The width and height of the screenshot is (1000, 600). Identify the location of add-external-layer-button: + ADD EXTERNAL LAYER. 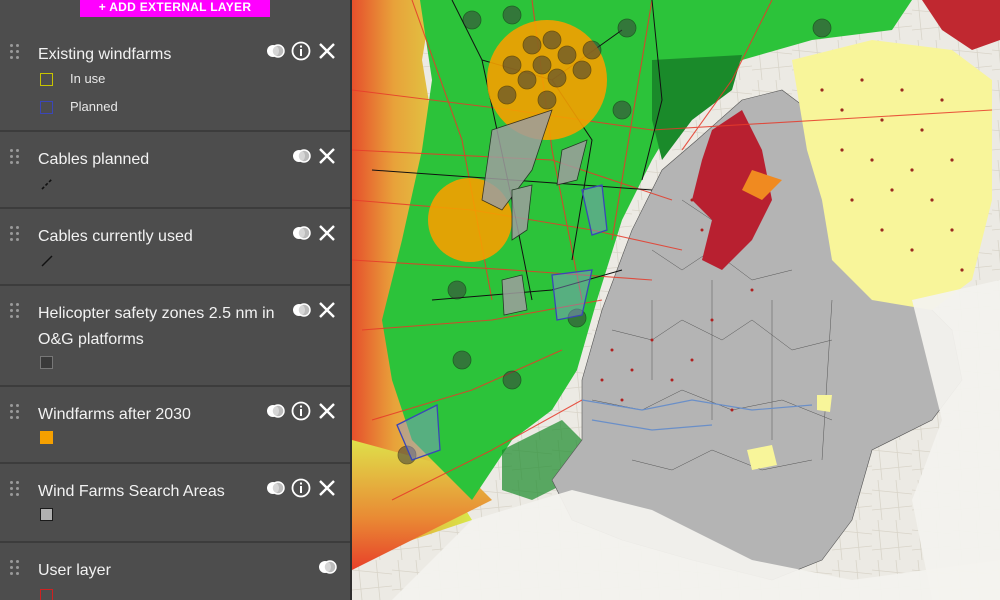
(175, 8).